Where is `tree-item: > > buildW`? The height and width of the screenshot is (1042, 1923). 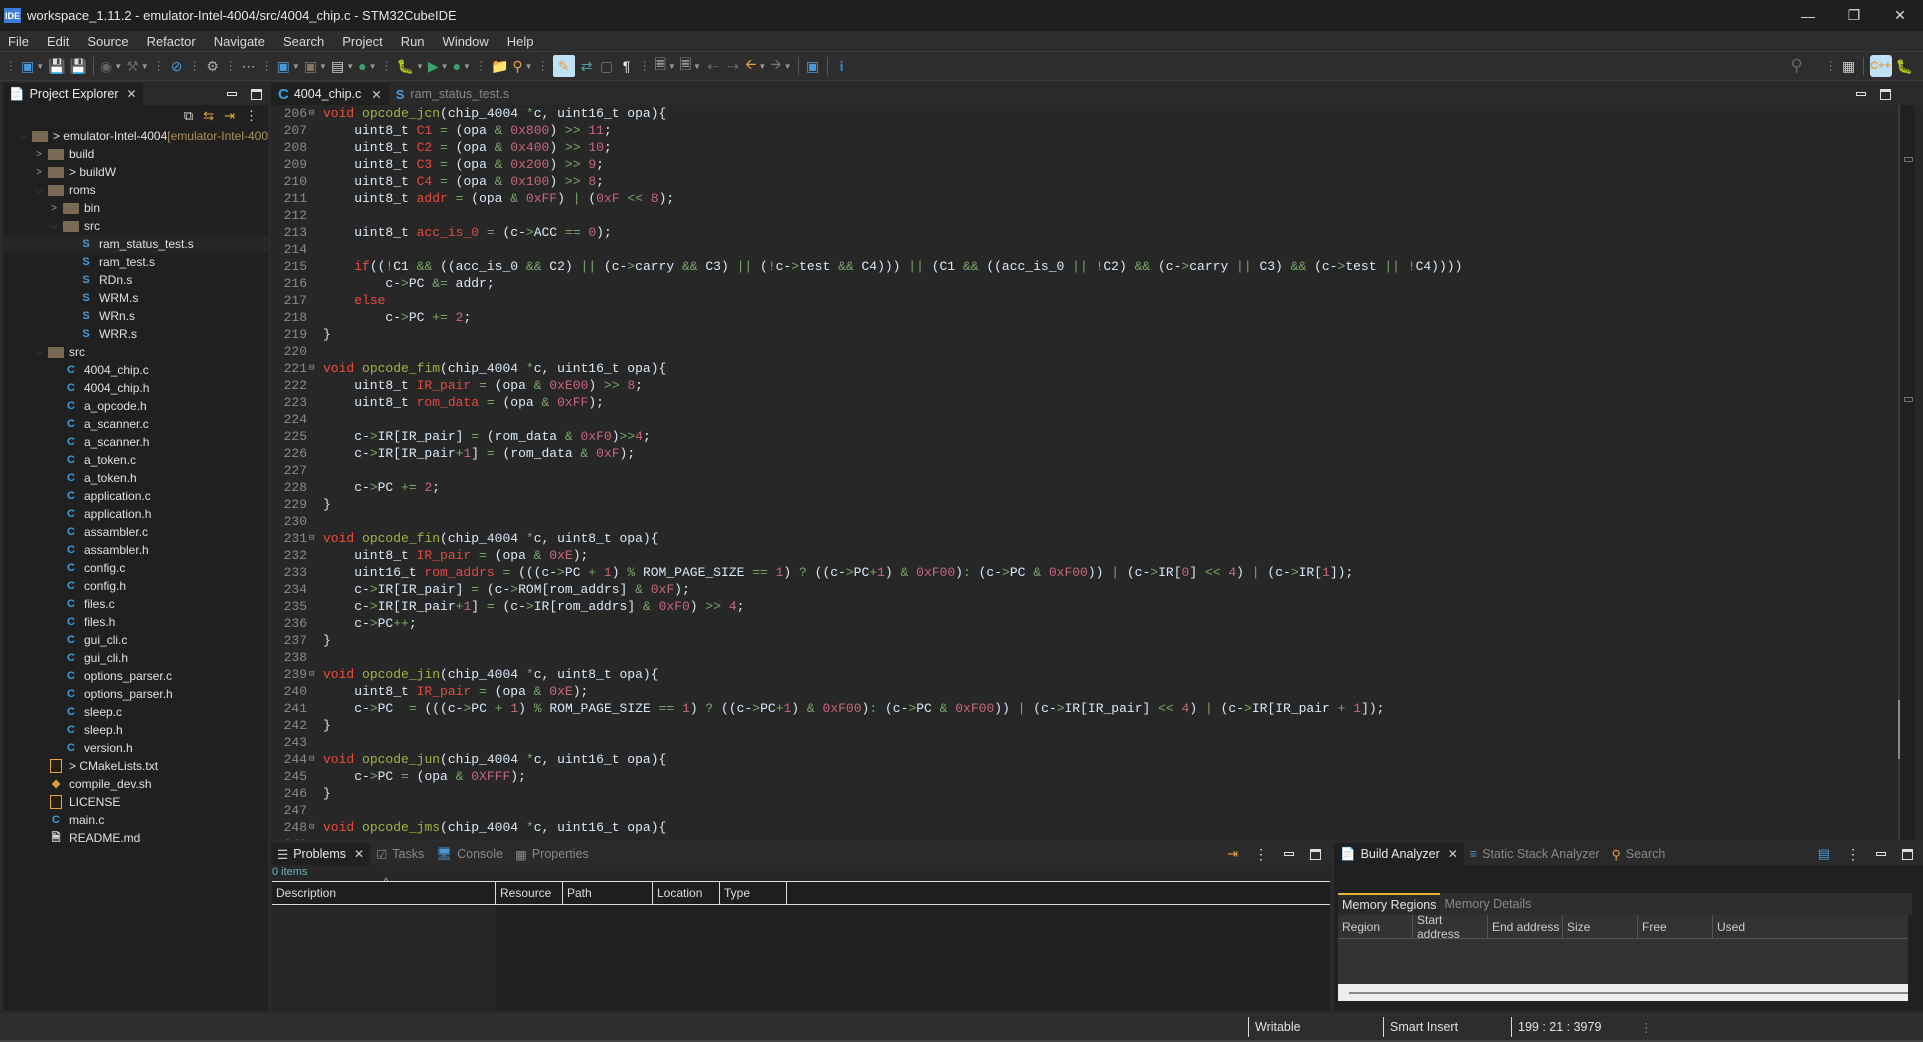 tree-item: > > buildW is located at coordinates (135, 172).